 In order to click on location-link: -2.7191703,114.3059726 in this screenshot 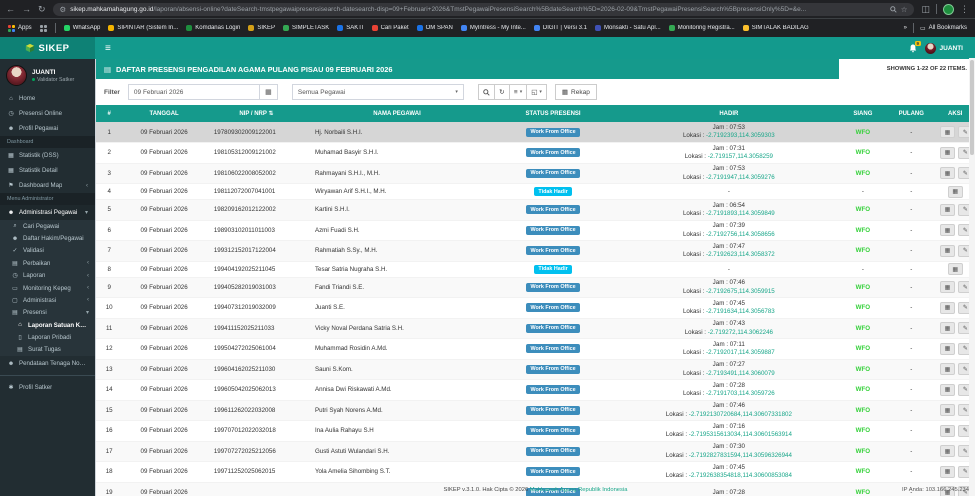, I will do `click(740, 393)`.